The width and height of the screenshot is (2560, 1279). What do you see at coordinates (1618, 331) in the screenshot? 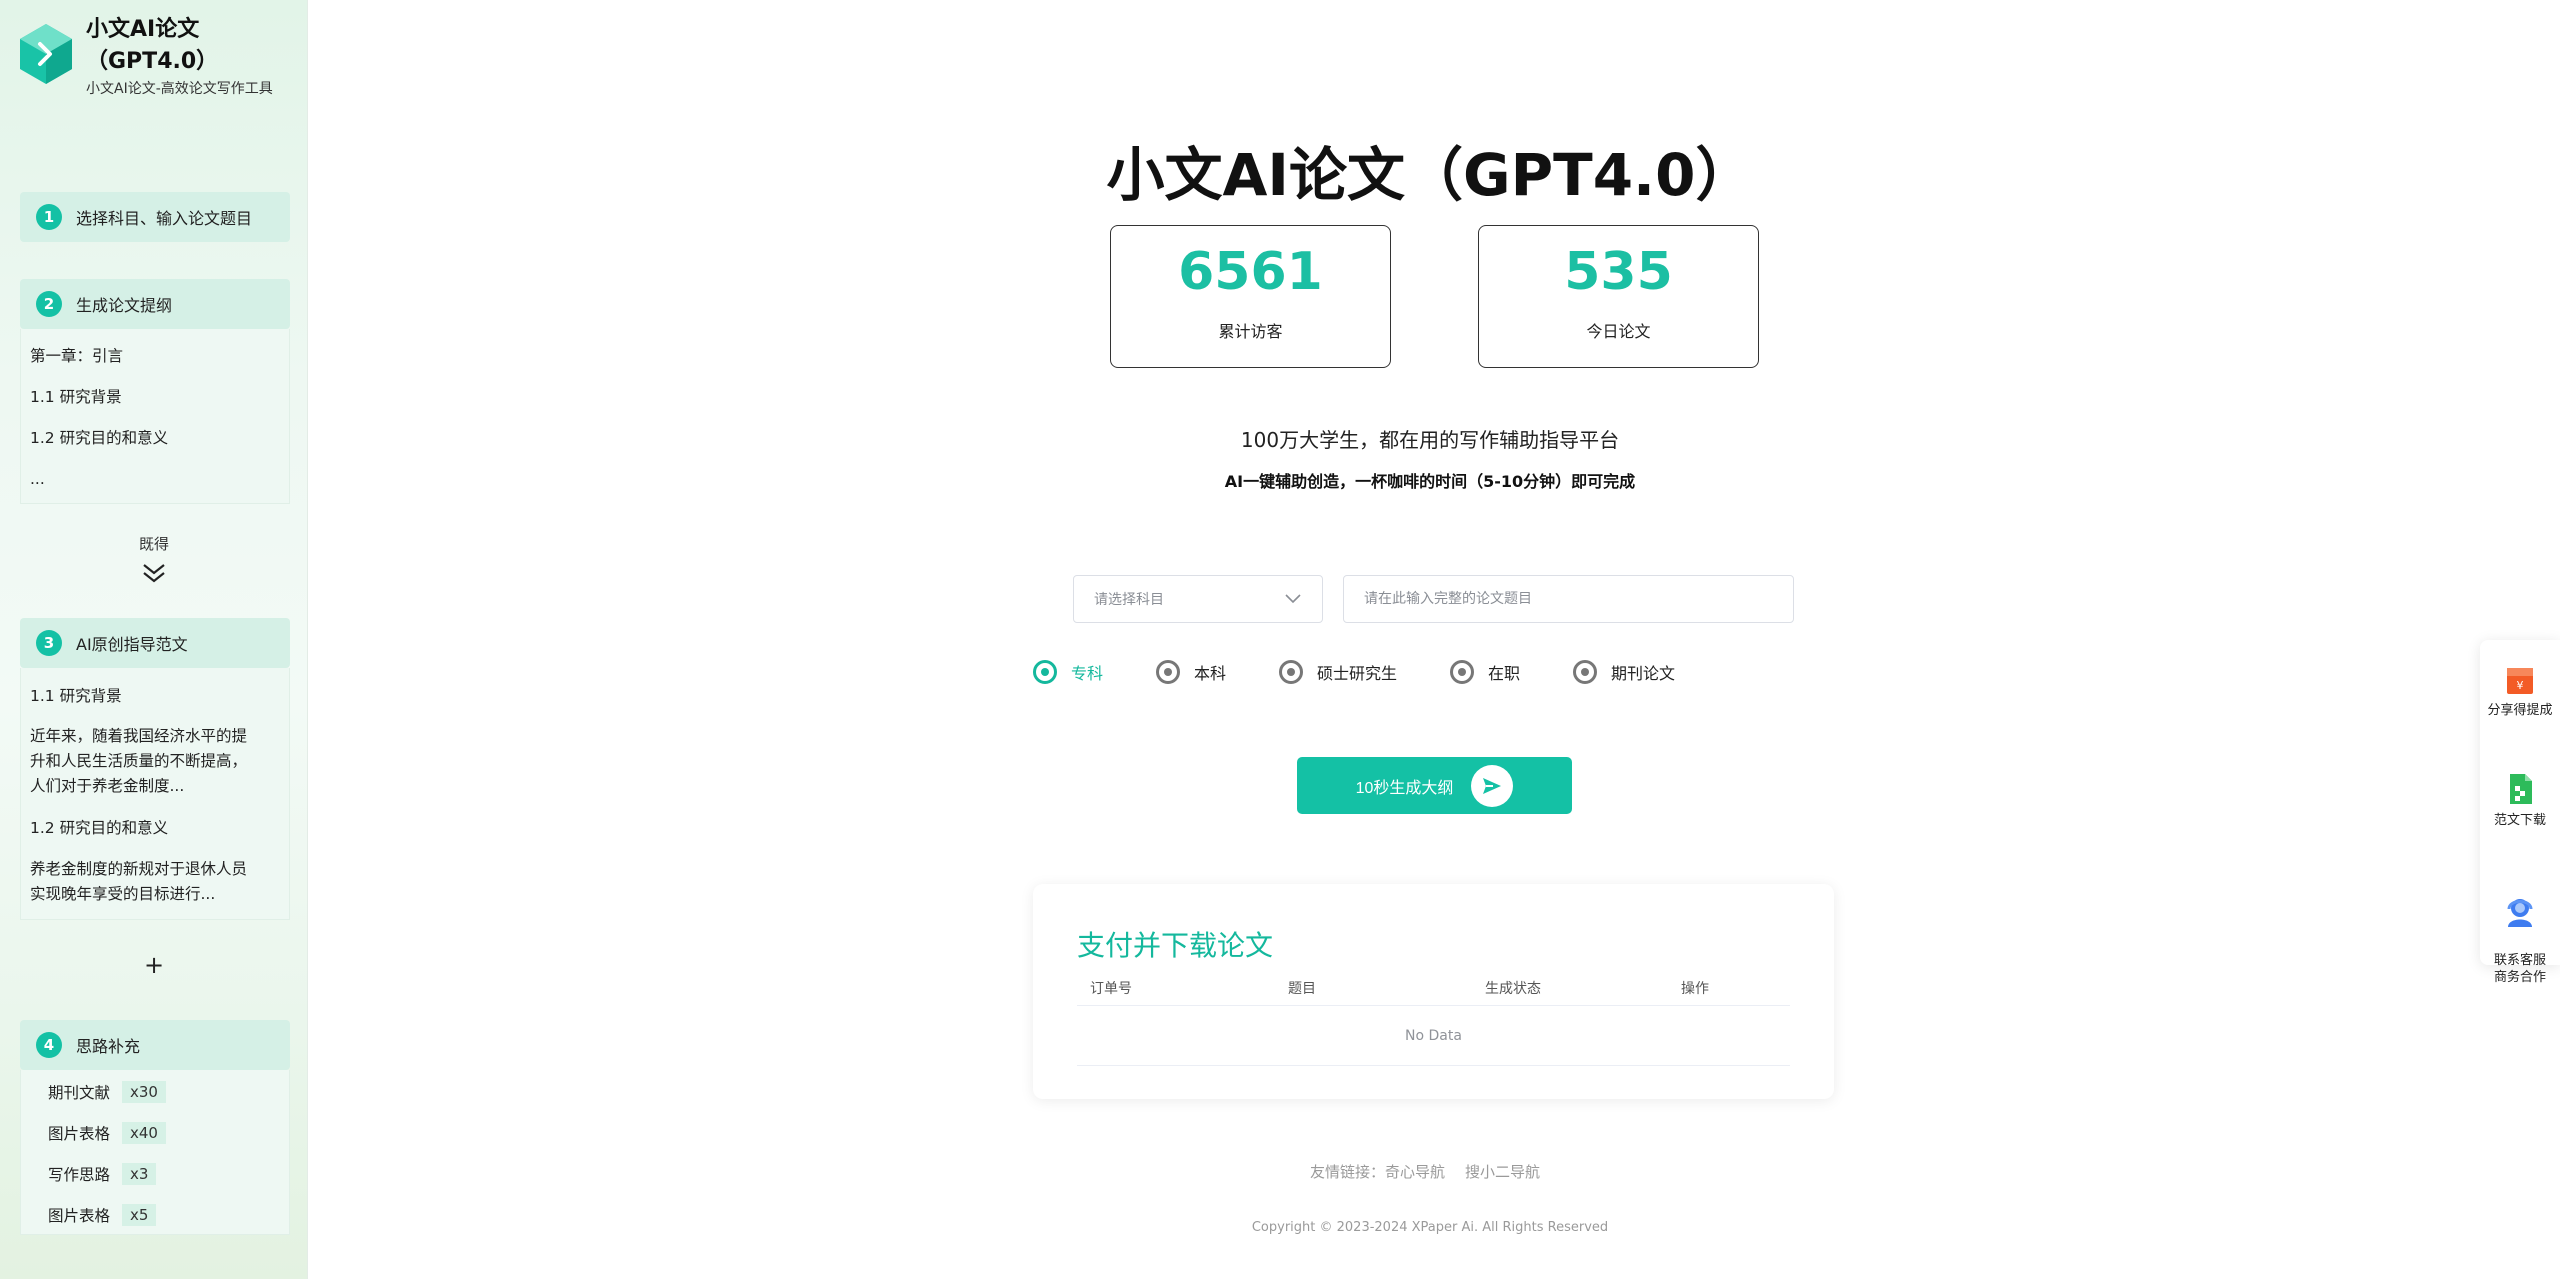
I see `stat-label: 今日论文` at bounding box center [1618, 331].